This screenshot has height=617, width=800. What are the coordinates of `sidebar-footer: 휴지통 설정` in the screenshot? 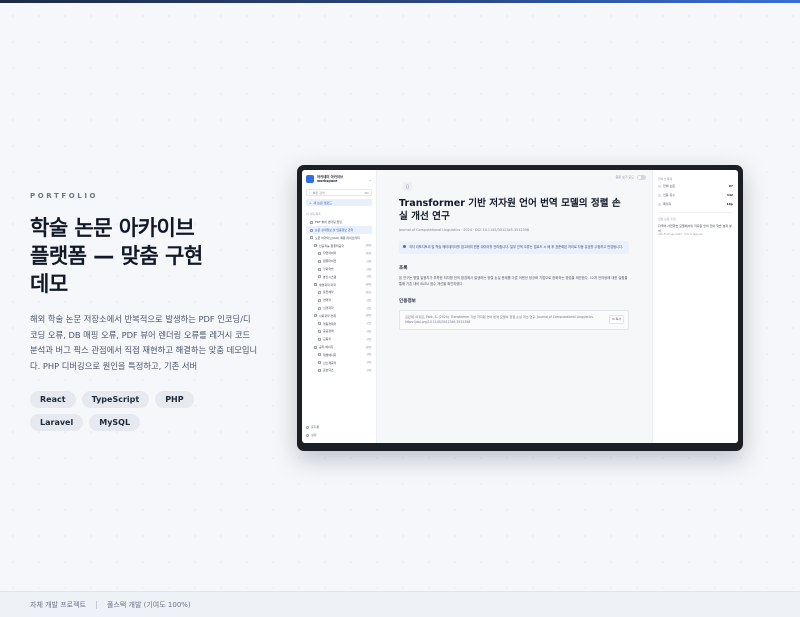 It's located at (312, 431).